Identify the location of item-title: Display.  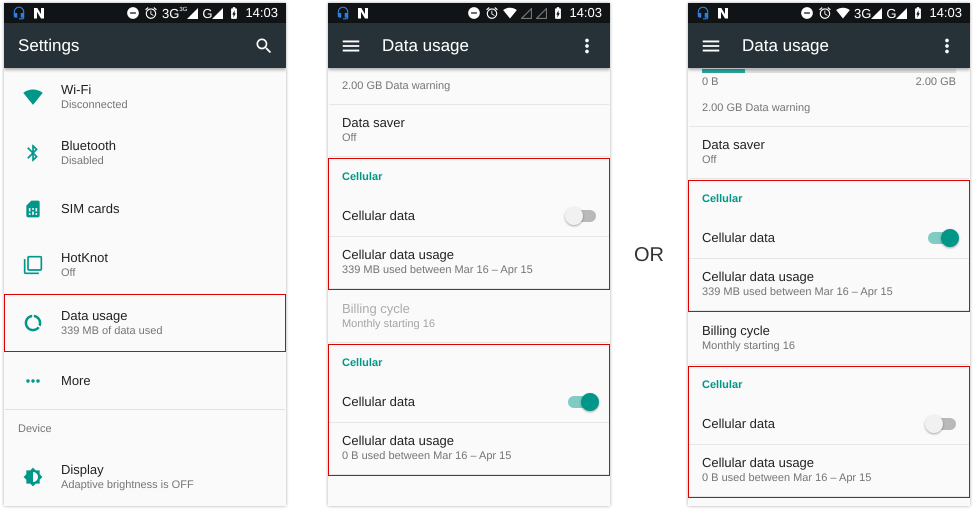
(83, 470).